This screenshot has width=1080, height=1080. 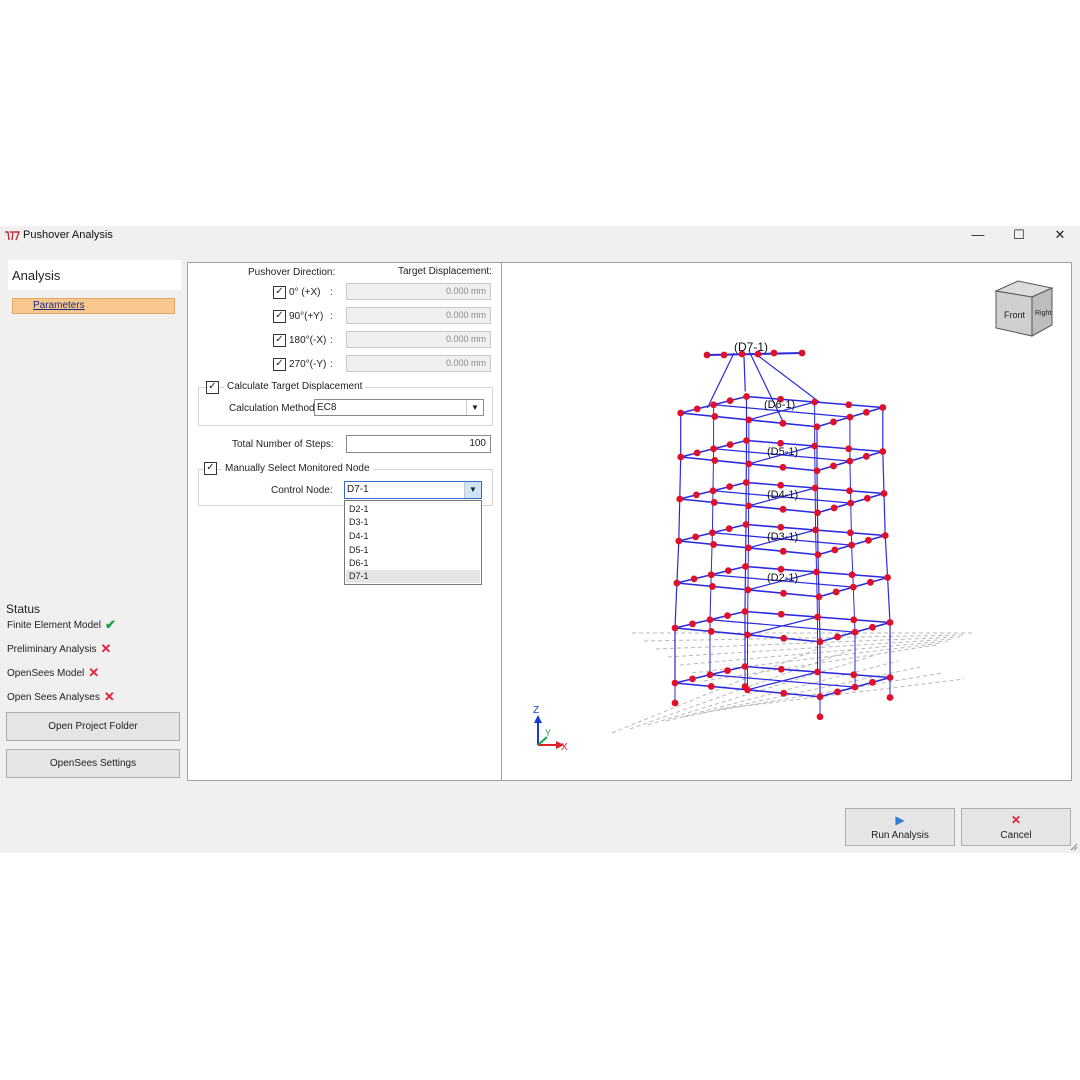 I want to click on view-cube: Front Right, so click(x=1024, y=308).